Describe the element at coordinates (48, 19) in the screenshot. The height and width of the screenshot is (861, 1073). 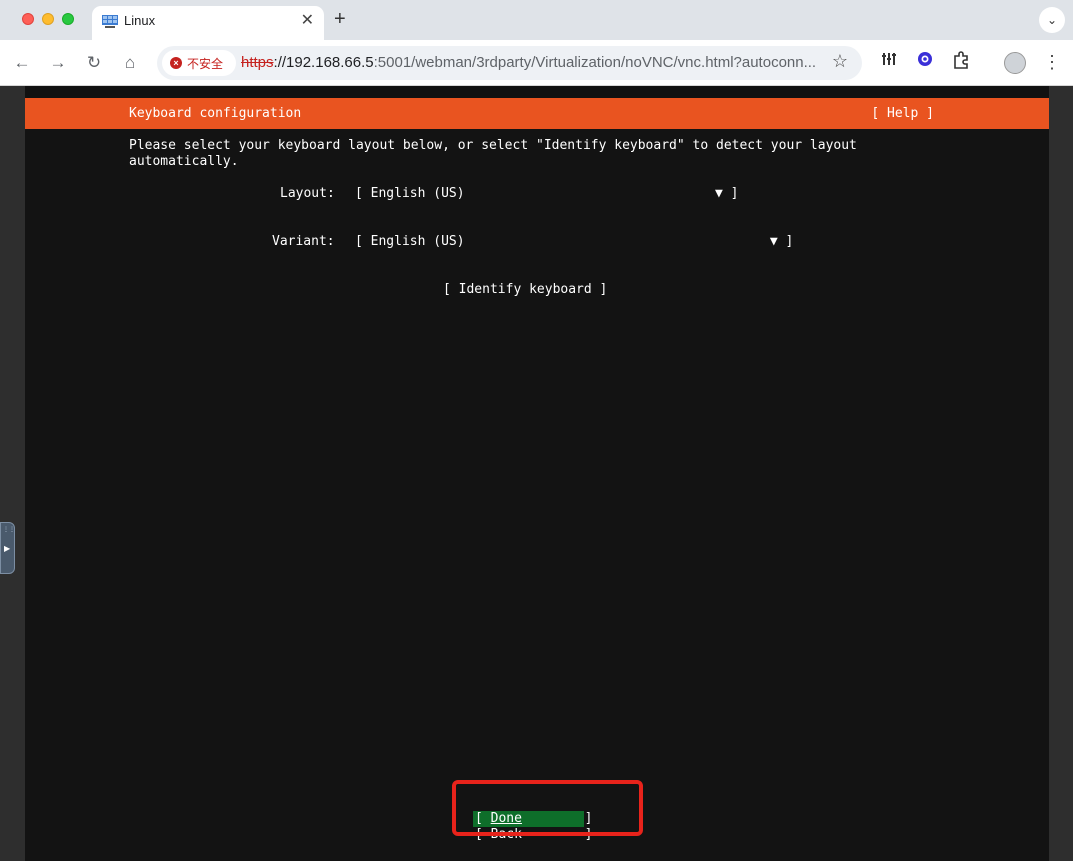
I see `minimize-window-button` at that location.